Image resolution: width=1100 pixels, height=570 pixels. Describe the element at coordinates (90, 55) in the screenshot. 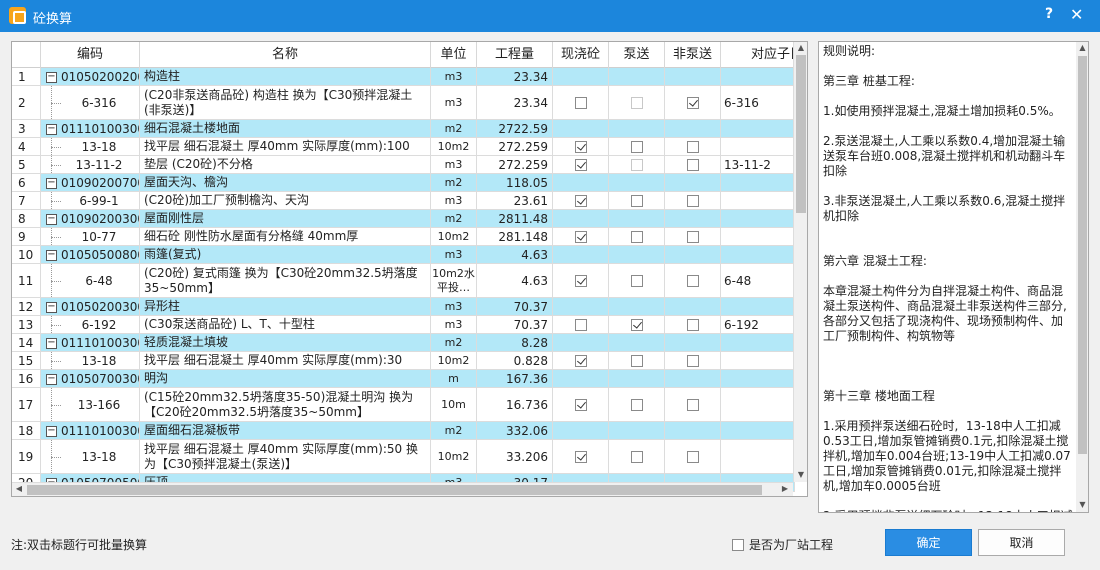

I see `header-code: 编码` at that location.